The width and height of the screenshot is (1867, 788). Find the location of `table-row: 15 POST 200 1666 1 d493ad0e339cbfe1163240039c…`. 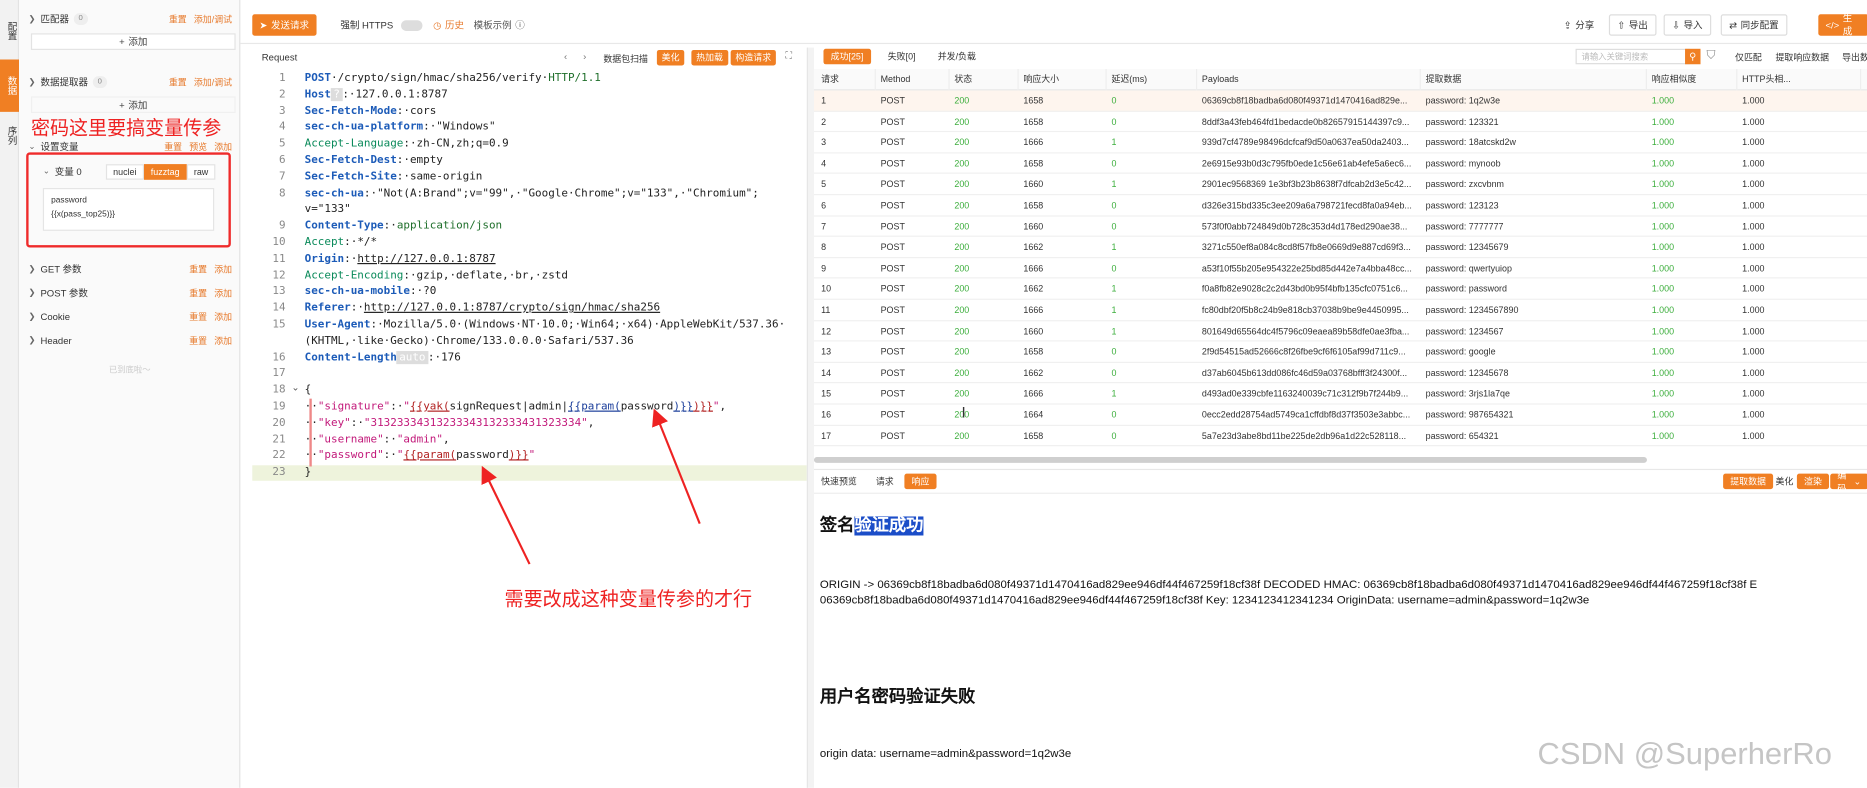

table-row: 15 POST 200 1666 1 d493ad0e339cbfe1163240039c… is located at coordinates (1340, 394).